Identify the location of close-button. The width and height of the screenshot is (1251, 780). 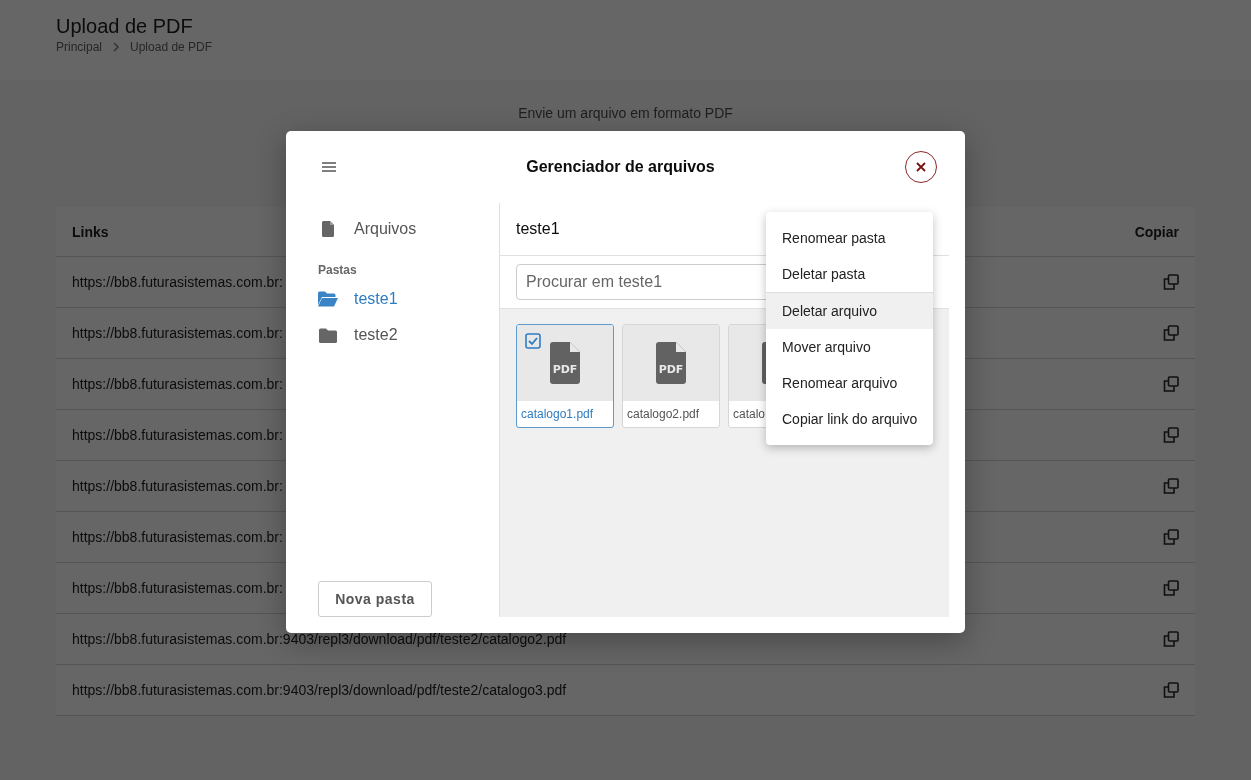
(921, 167).